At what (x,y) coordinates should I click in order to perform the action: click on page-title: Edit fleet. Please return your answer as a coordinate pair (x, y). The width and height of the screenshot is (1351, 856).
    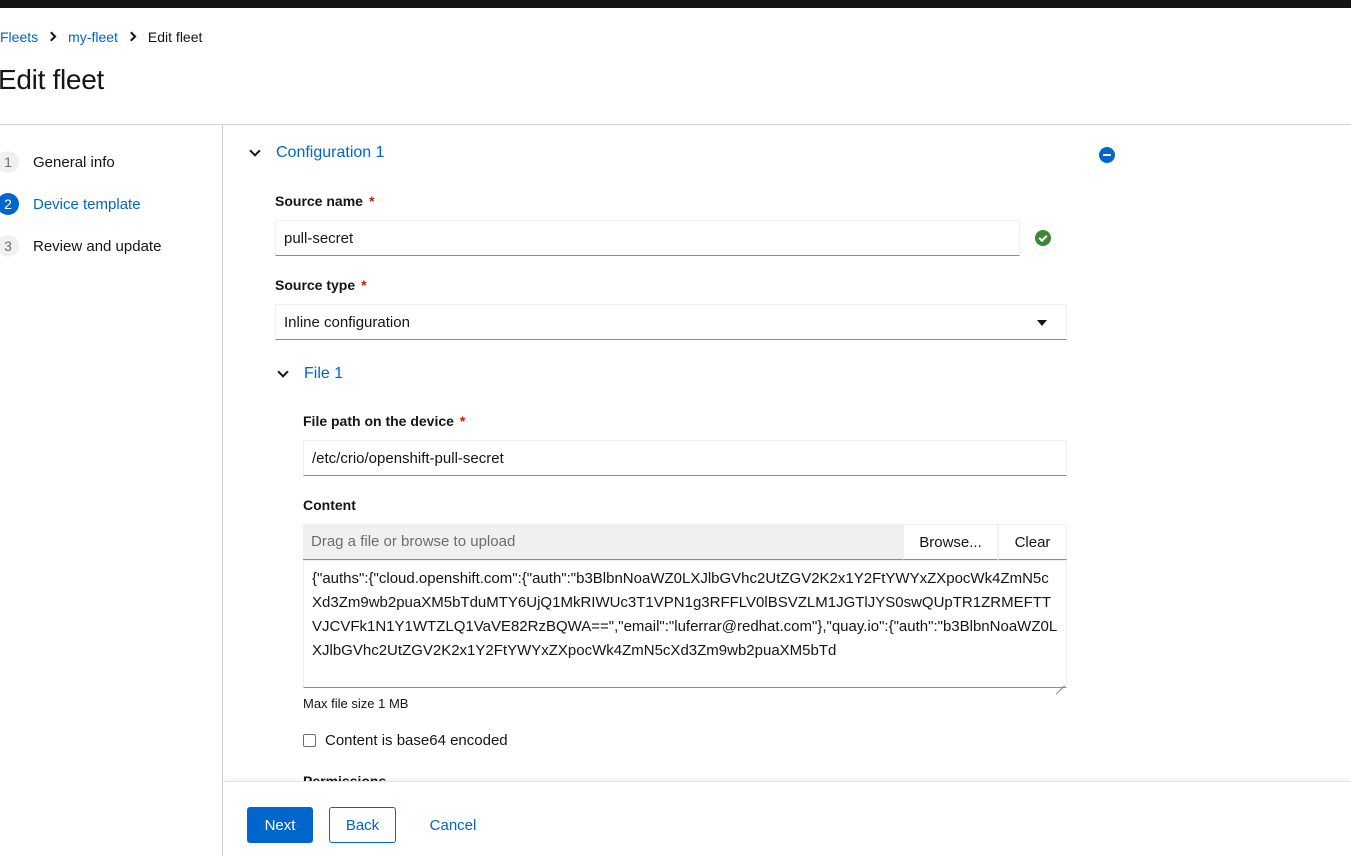
    Looking at the image, I should click on (52, 79).